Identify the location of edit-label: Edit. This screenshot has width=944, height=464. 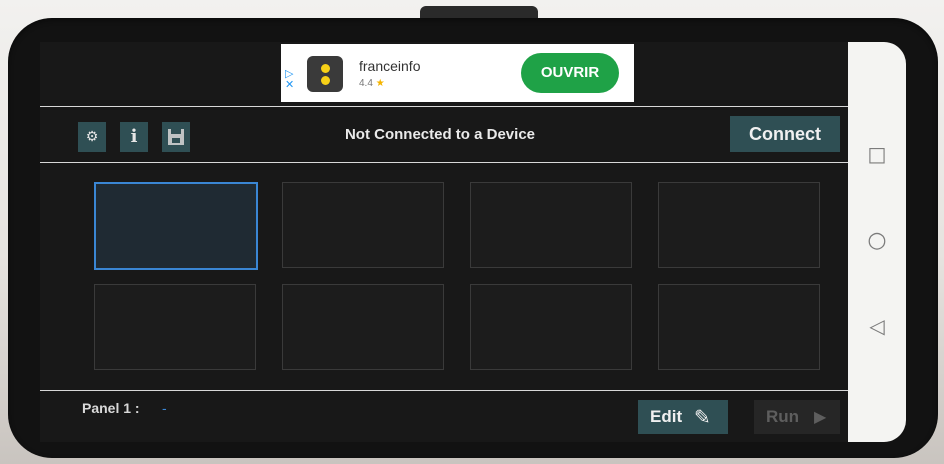
(666, 416).